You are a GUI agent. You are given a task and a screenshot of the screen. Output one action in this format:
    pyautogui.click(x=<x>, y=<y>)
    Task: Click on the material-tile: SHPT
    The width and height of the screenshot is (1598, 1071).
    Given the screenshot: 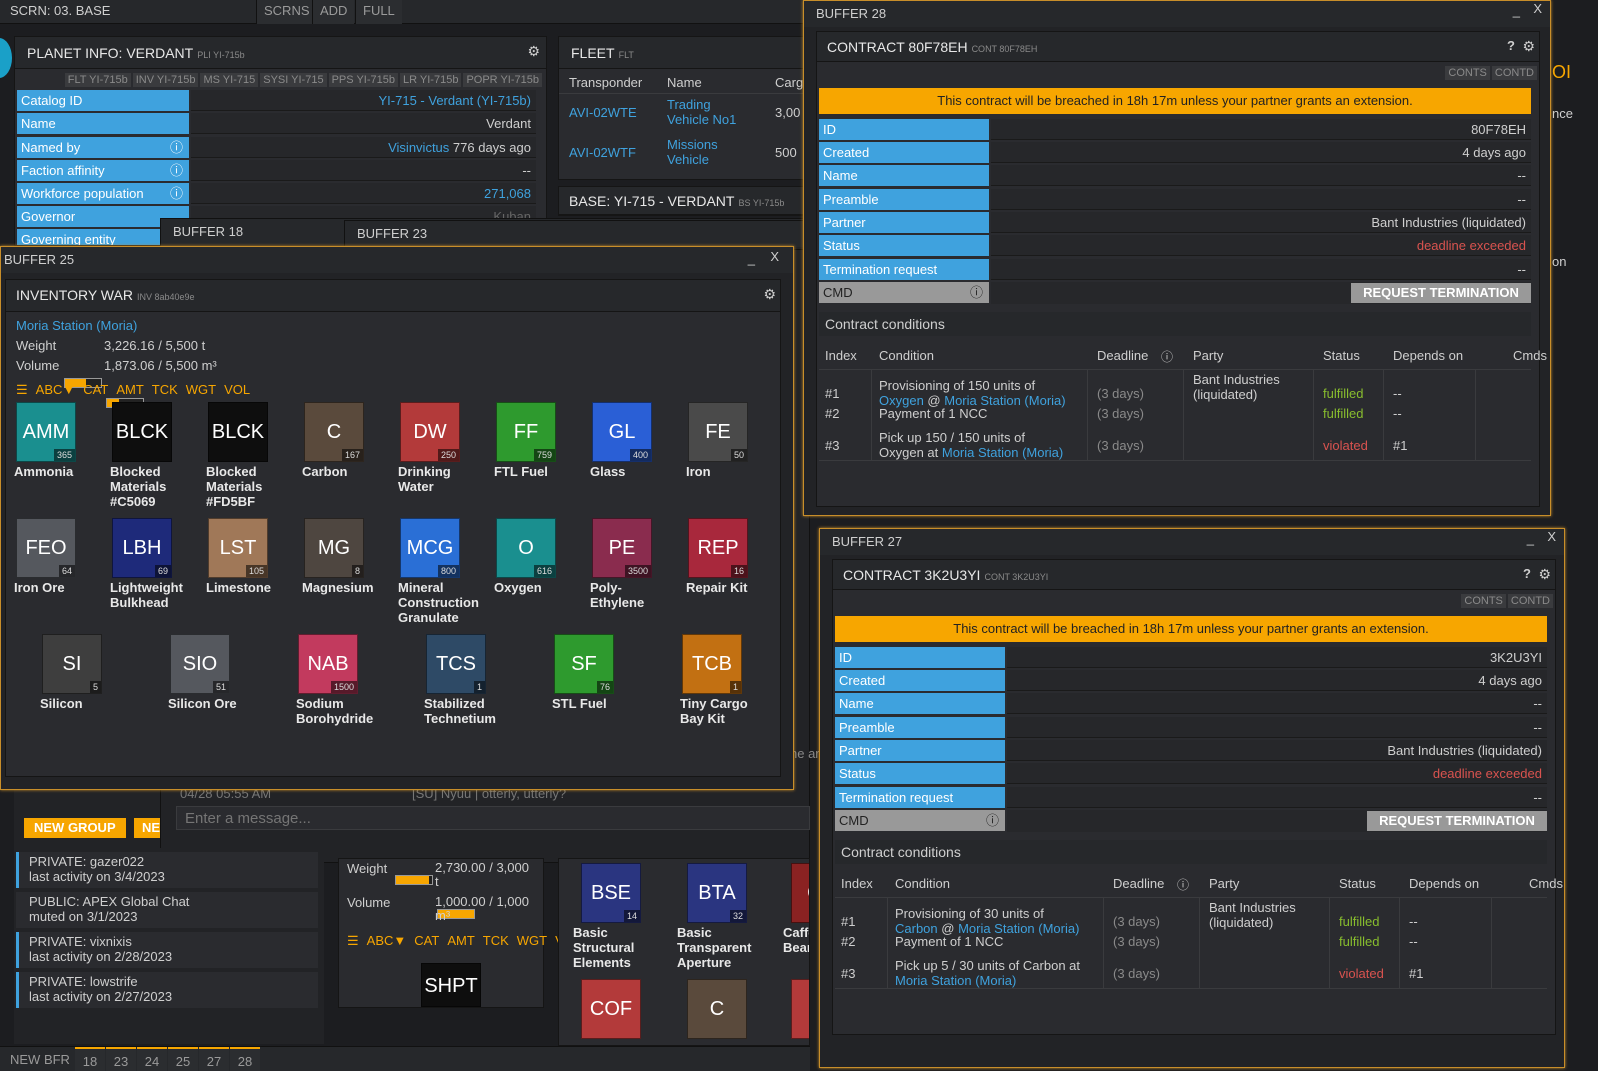 What is the action you would take?
    pyautogui.click(x=451, y=985)
    